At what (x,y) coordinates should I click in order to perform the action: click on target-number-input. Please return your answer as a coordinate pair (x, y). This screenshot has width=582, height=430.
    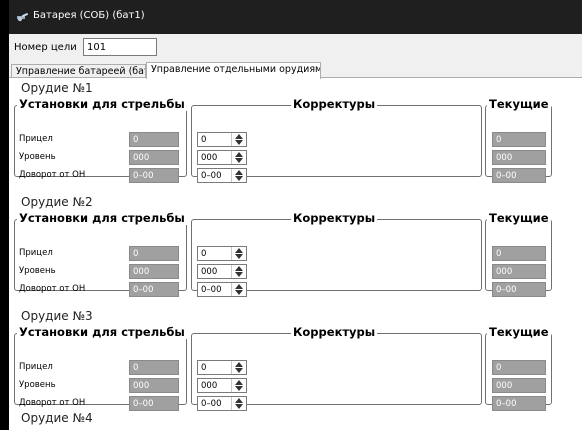
    Looking at the image, I should click on (120, 47).